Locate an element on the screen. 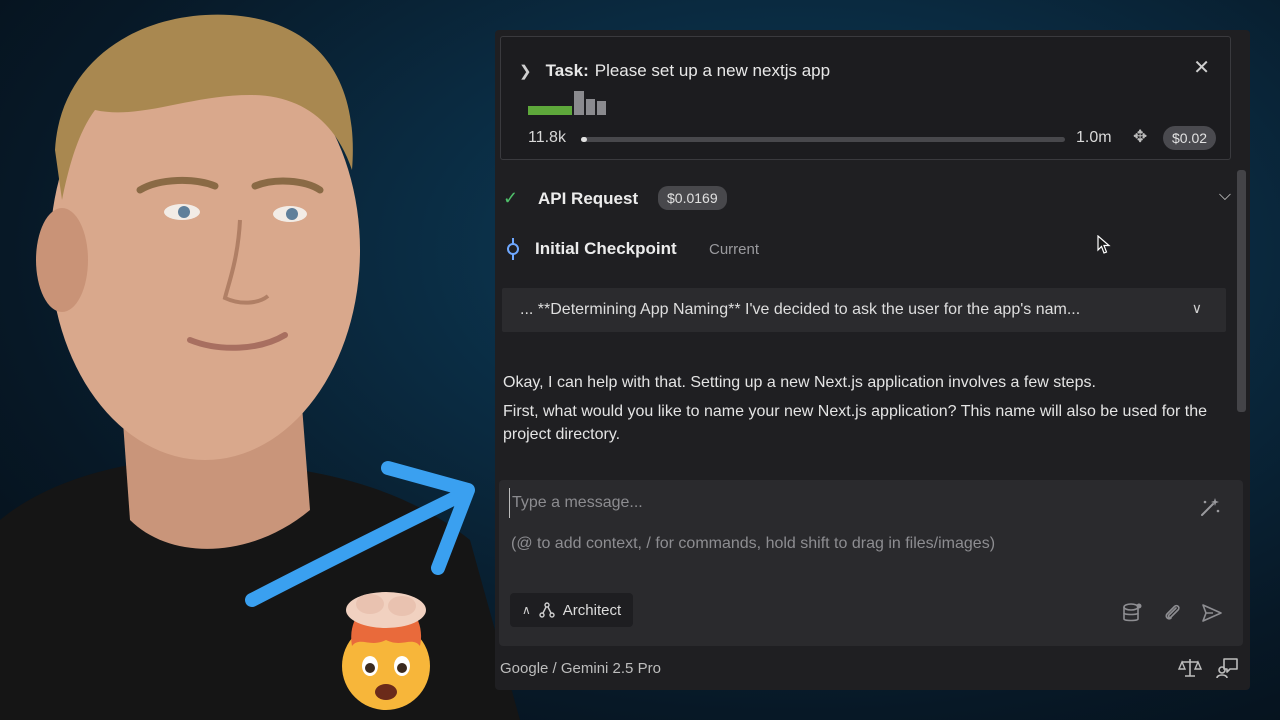 This screenshot has width=1280, height=720. task-title-row: ❯ Task: Please set up a new nextjs app is located at coordinates (674, 71).